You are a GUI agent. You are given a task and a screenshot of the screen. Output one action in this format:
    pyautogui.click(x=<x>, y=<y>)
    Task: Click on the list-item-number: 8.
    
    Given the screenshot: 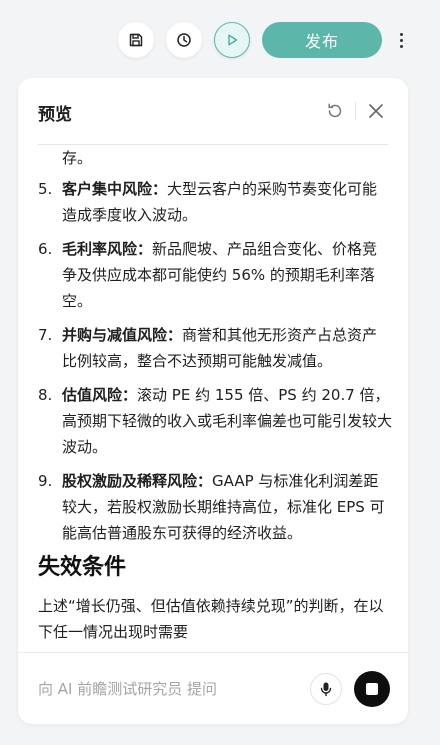 What is the action you would take?
    pyautogui.click(x=45, y=395)
    